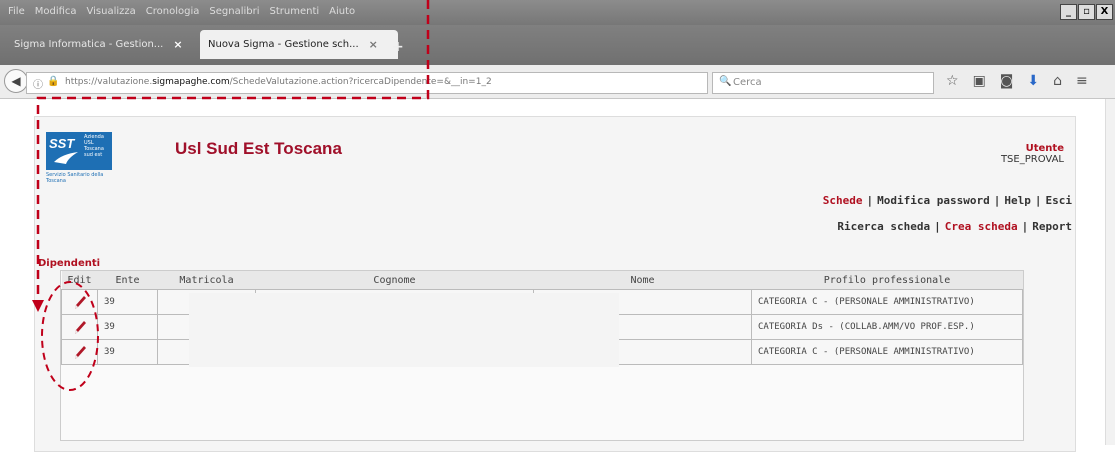 The height and width of the screenshot is (452, 1115). I want to click on redaction-mask, so click(404, 330).